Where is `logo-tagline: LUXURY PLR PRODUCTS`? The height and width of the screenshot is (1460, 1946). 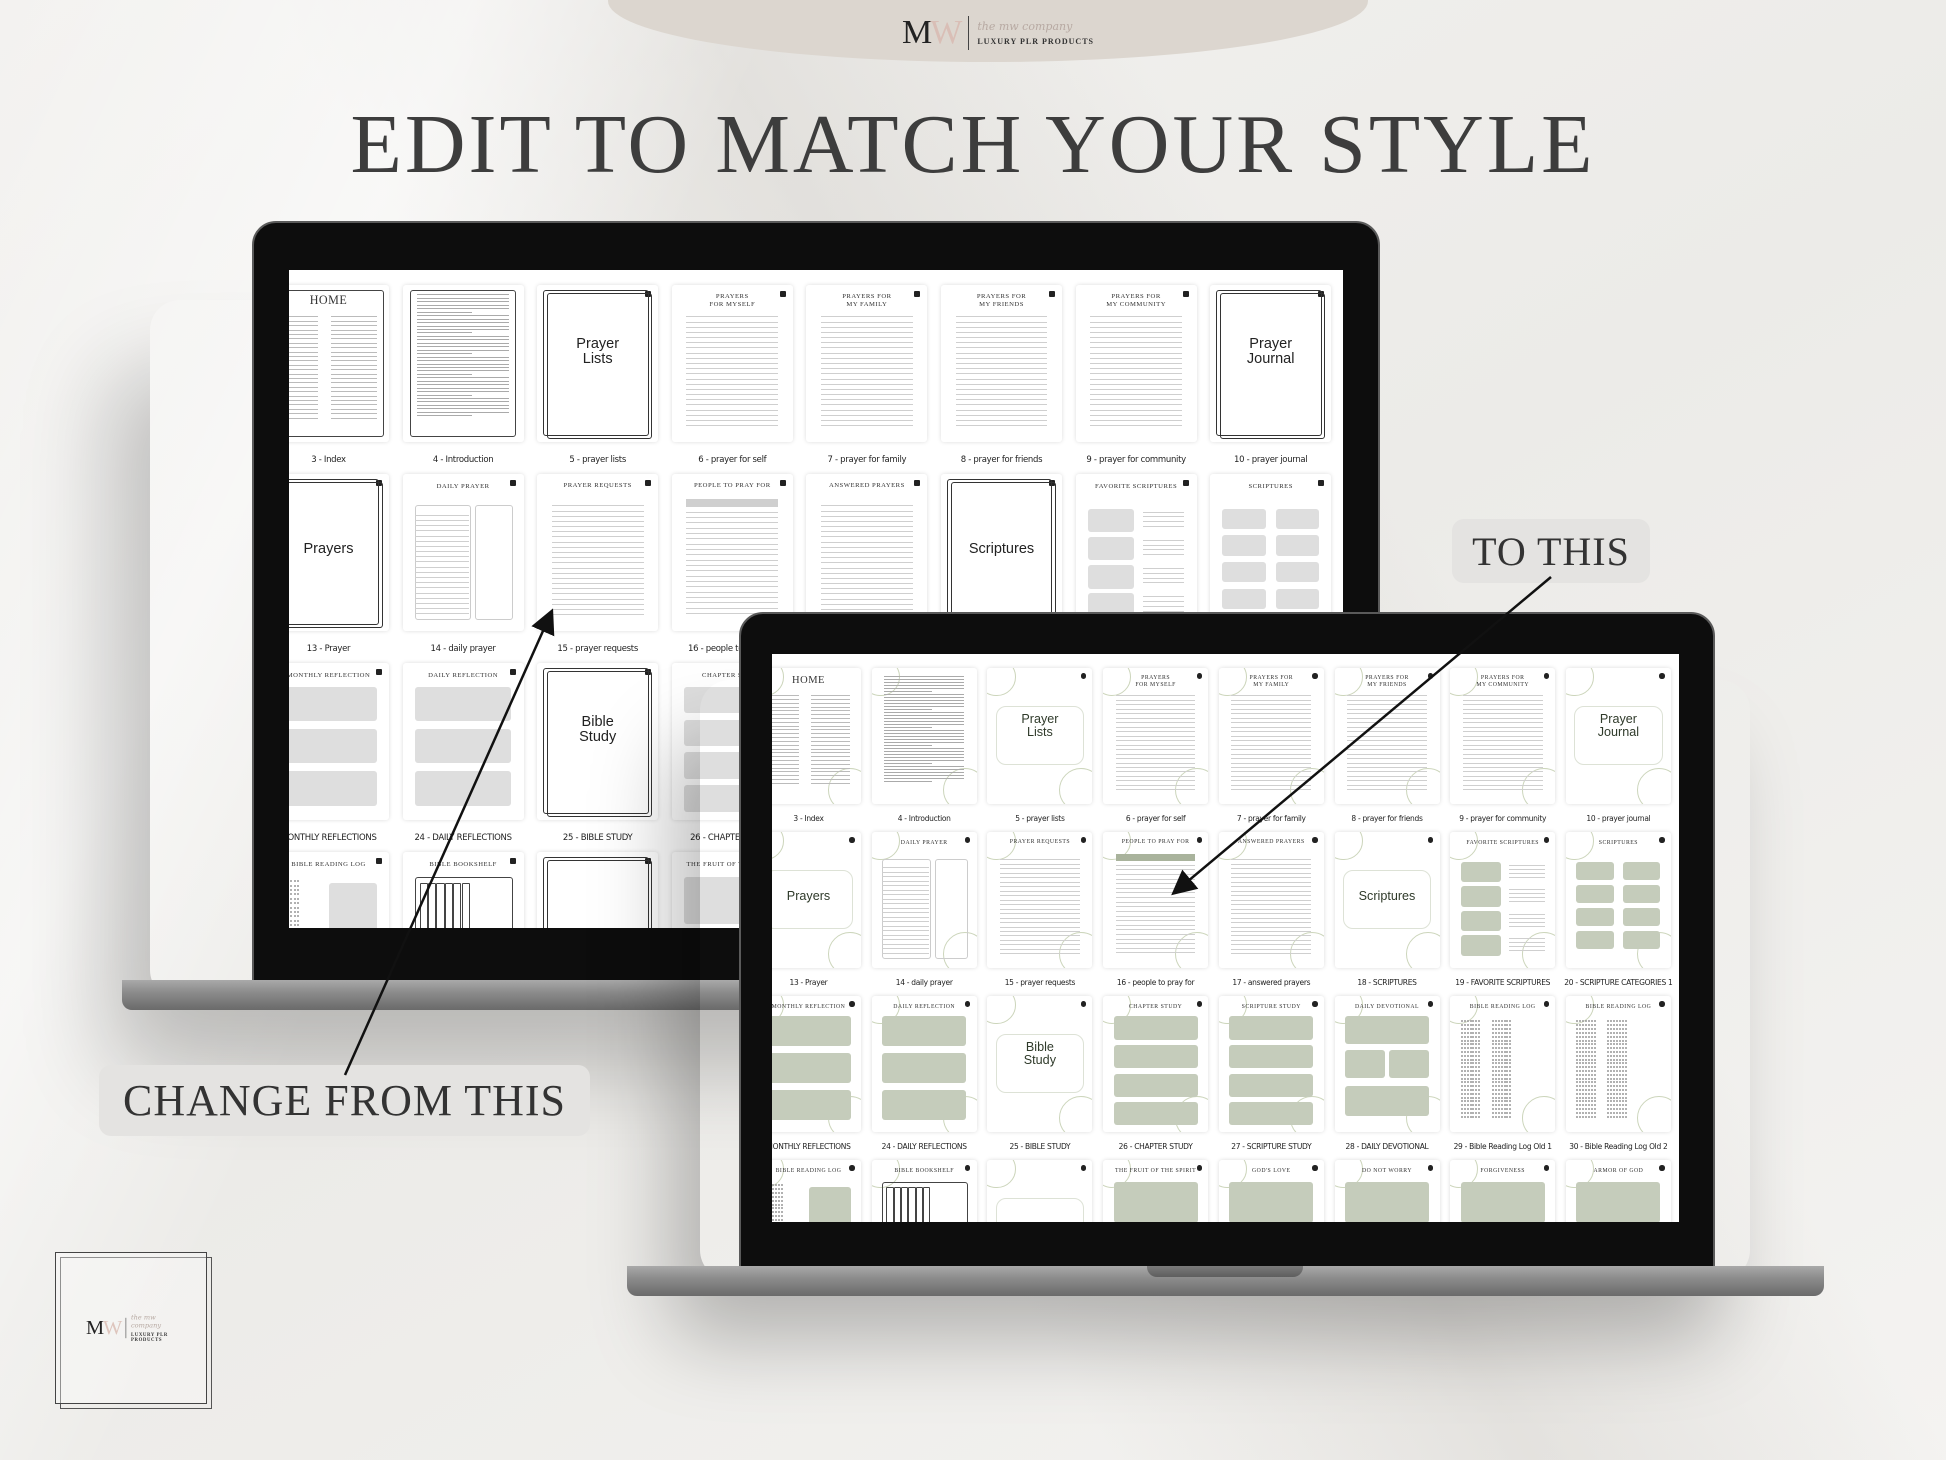 logo-tagline: LUXURY PLR PRODUCTS is located at coordinates (149, 1337).